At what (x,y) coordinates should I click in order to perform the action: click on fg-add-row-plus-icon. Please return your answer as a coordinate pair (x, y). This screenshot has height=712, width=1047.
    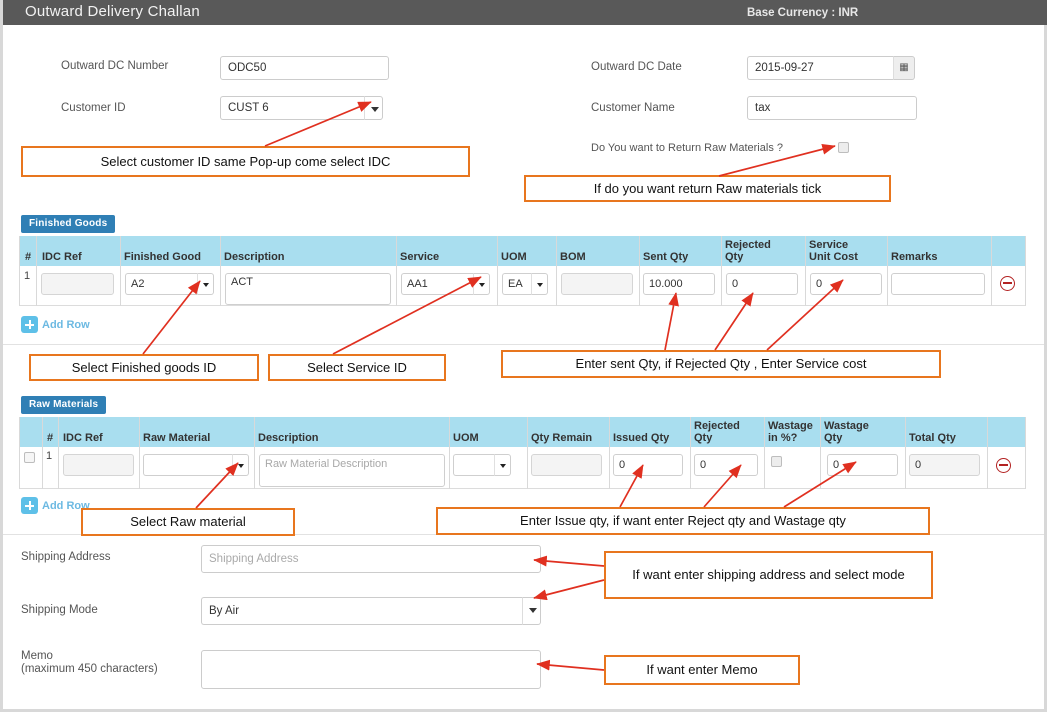
    Looking at the image, I should click on (29, 324).